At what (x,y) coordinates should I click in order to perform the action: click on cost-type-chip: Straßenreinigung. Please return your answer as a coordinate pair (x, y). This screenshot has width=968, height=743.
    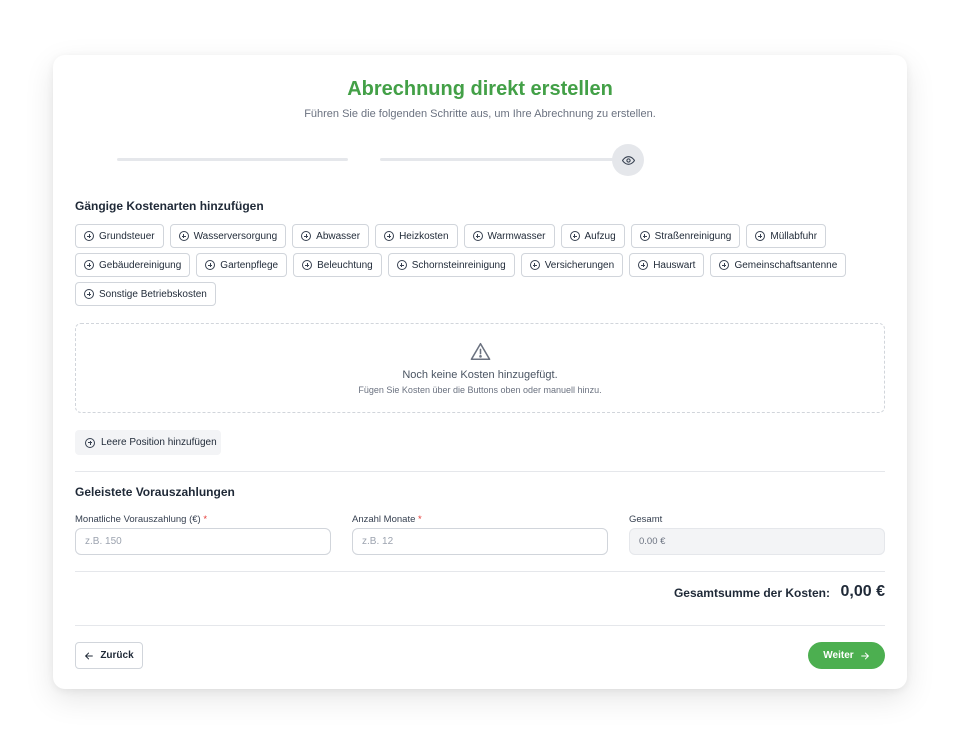
    Looking at the image, I should click on (685, 236).